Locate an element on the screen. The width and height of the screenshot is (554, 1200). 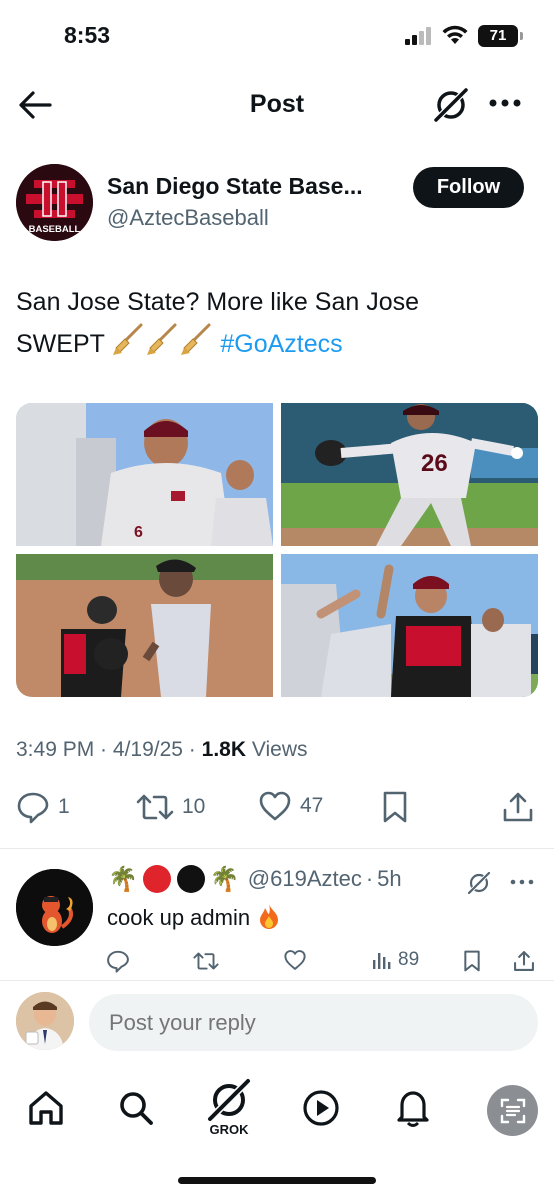
grok-tab-label: GROK is located at coordinates (229, 1129).